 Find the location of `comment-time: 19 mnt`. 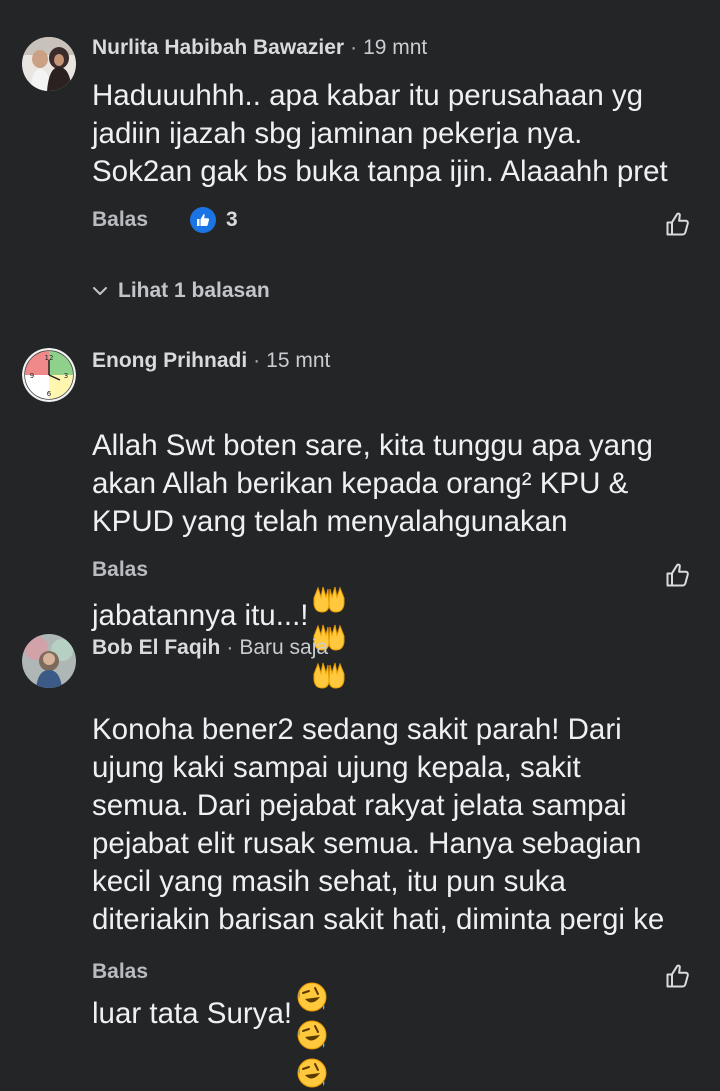

comment-time: 19 mnt is located at coordinates (395, 47).